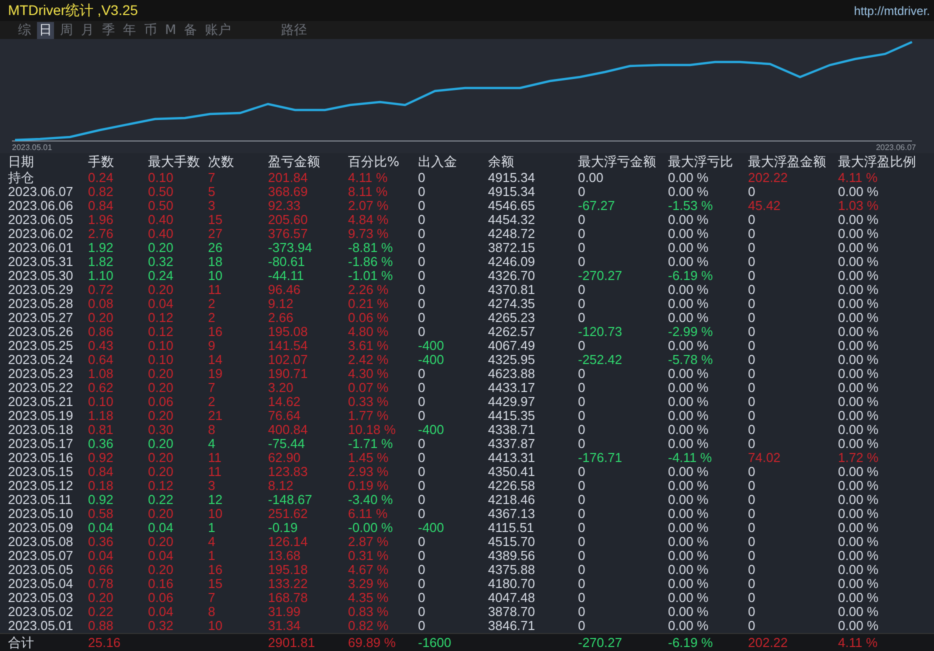 The width and height of the screenshot is (934, 651). Describe the element at coordinates (285, 206) in the screenshot. I see `table-cell-text: 92.33` at that location.